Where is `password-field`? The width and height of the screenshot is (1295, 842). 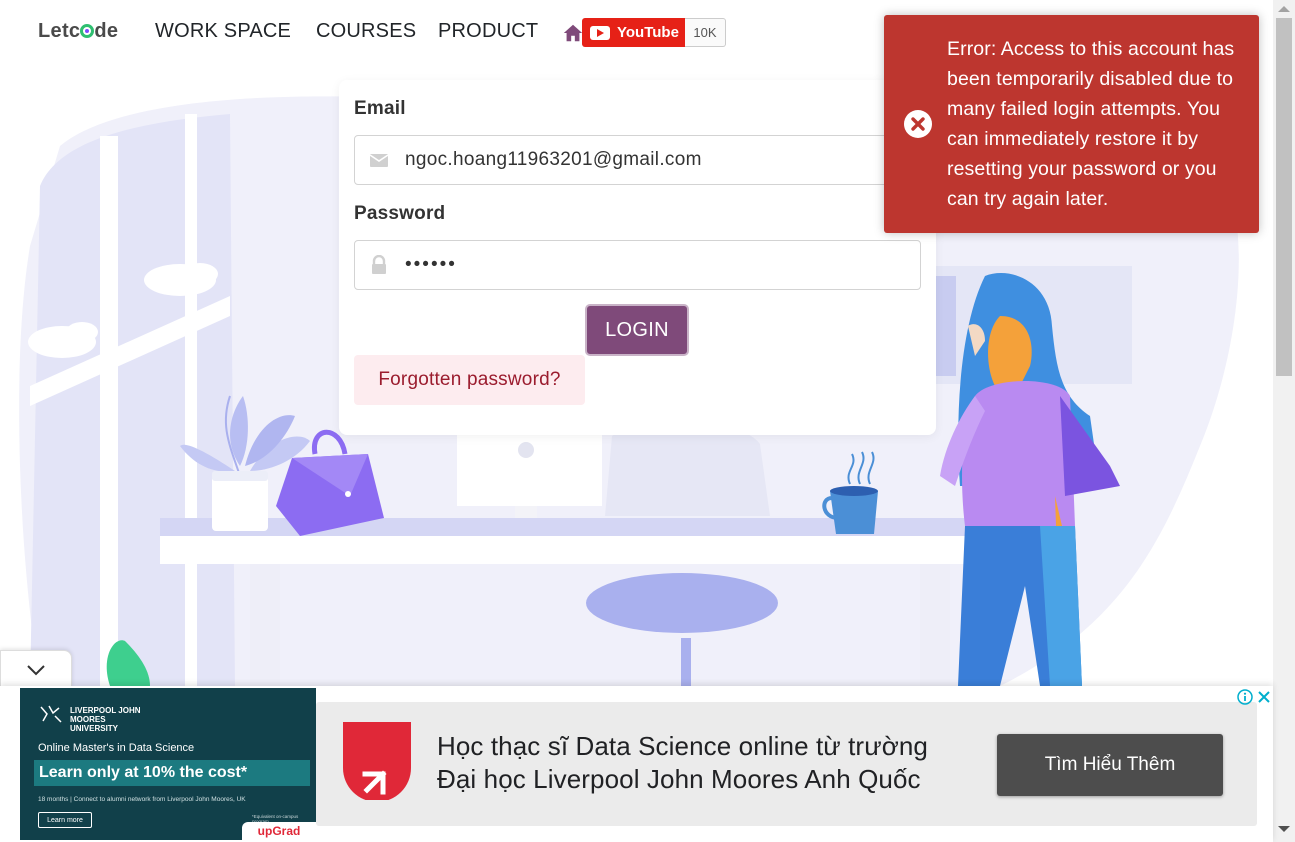
password-field is located at coordinates (637, 265).